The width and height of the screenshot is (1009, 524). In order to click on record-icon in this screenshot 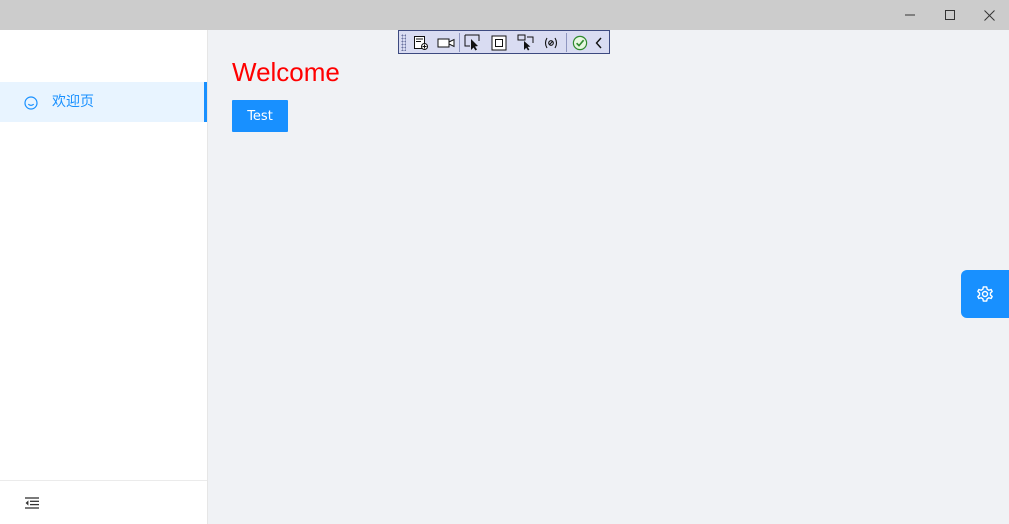, I will do `click(446, 42)`.